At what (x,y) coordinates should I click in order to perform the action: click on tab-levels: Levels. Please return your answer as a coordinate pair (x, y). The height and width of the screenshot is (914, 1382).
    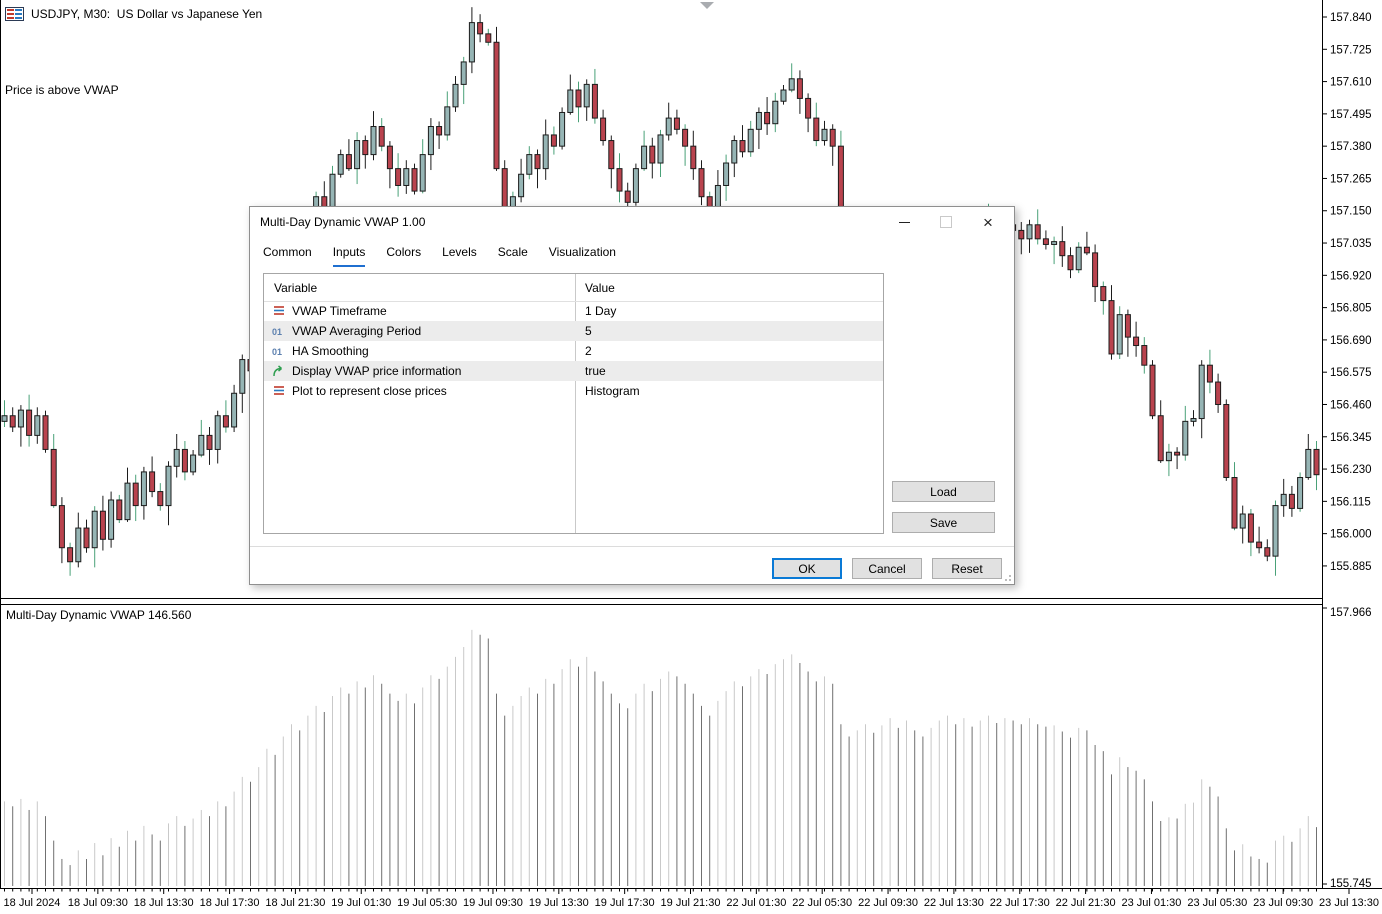
    Looking at the image, I should click on (459, 256).